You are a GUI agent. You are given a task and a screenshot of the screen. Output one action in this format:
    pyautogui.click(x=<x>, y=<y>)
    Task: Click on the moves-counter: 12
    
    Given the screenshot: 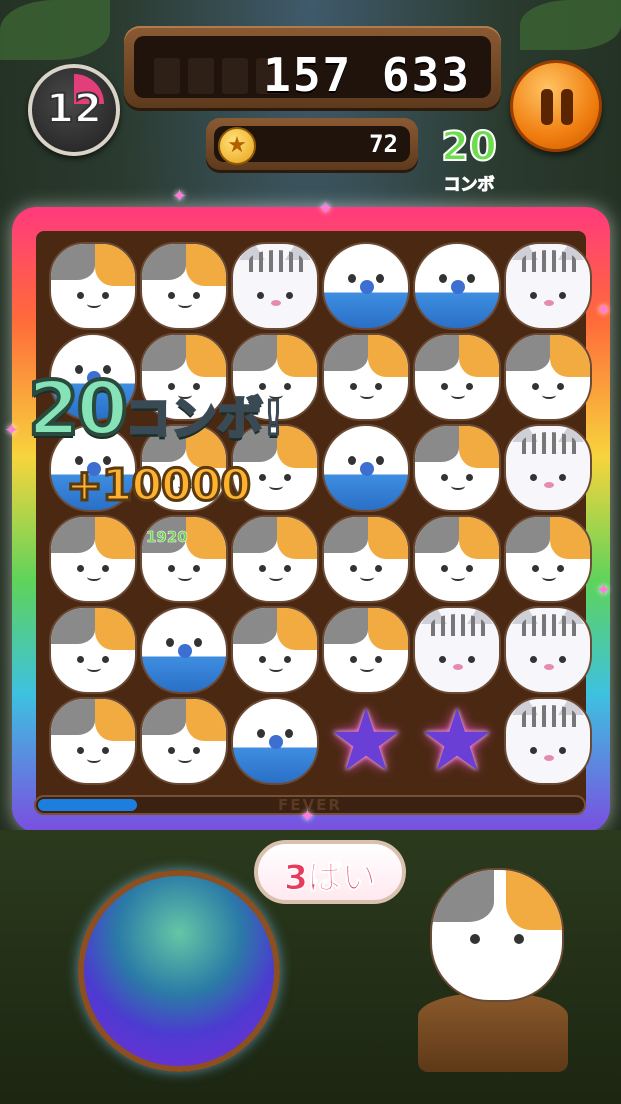 What is the action you would take?
    pyautogui.click(x=74, y=110)
    